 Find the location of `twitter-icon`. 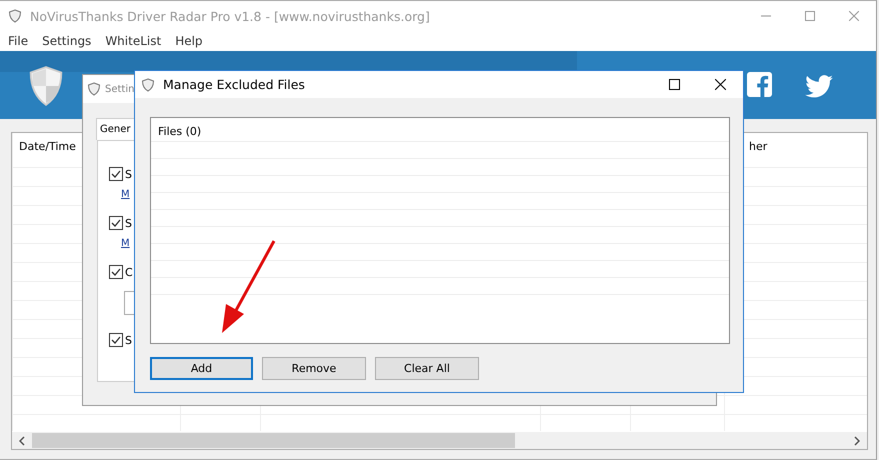

twitter-icon is located at coordinates (819, 86).